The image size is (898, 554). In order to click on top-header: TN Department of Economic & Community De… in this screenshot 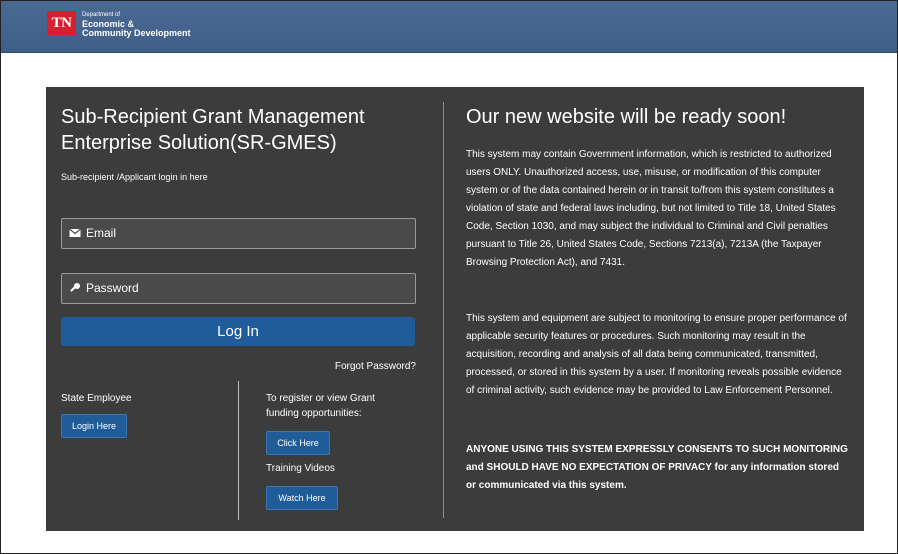, I will do `click(449, 27)`.